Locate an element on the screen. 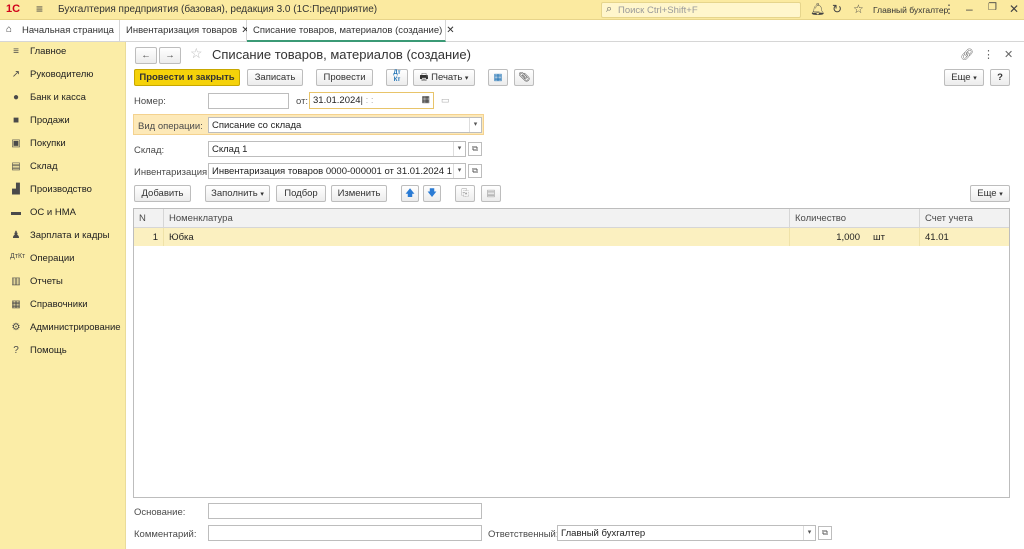 Image resolution: width=1024 pixels, height=549 pixels. warehouse-select: Склад 1 ▾ is located at coordinates (337, 149).